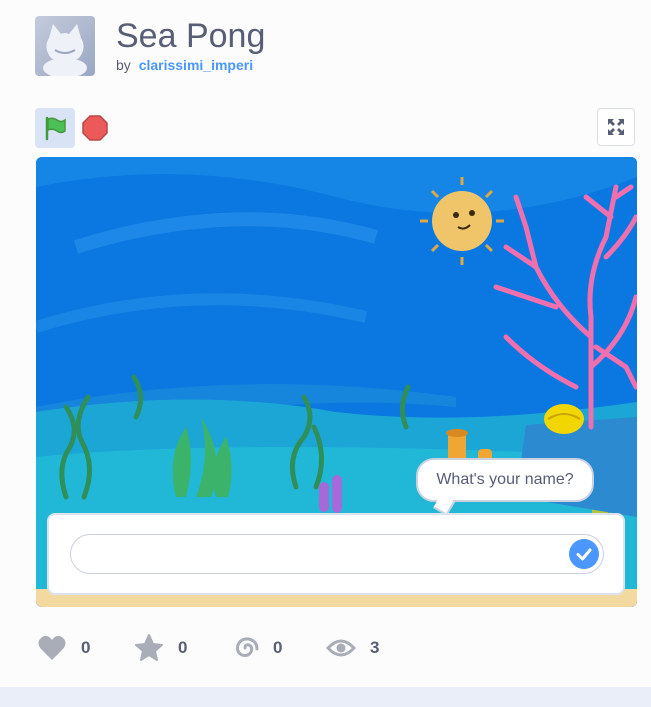 This screenshot has width=651, height=707. Describe the element at coordinates (196, 65) in the screenshot. I see `author-link: clarissimi_imperi` at that location.